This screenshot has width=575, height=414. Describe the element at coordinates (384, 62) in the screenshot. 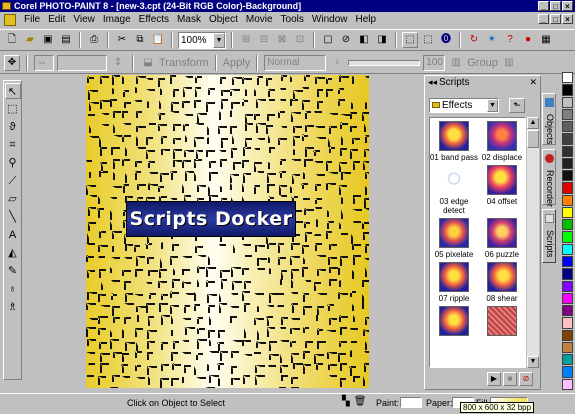

I see `opacity-slider` at that location.